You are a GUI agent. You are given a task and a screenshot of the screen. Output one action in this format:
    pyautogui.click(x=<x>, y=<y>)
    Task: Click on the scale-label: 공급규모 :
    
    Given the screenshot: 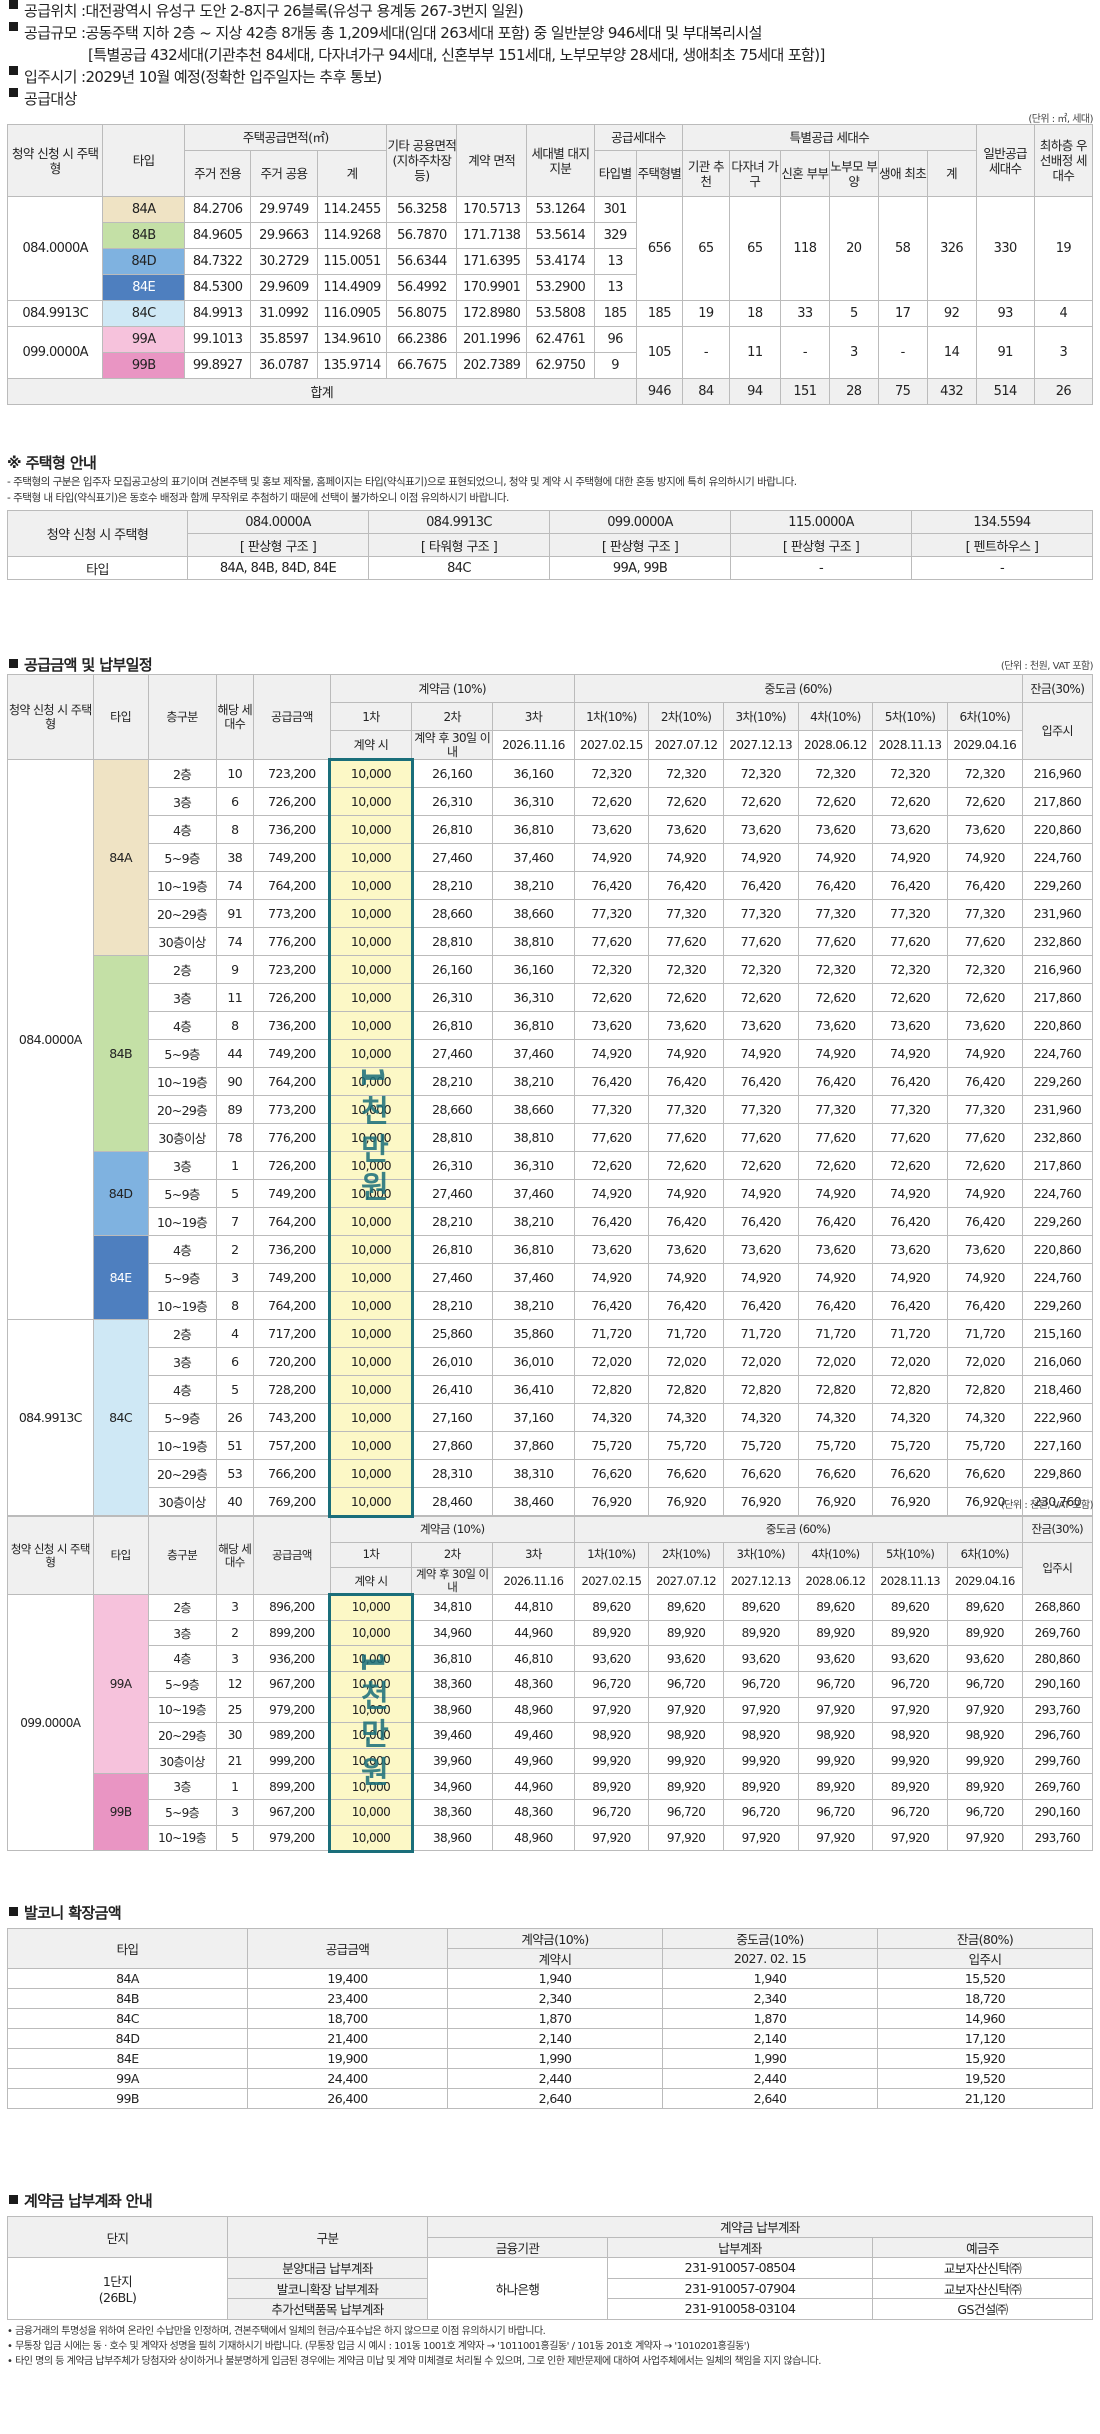 What is the action you would take?
    pyautogui.click(x=55, y=33)
    